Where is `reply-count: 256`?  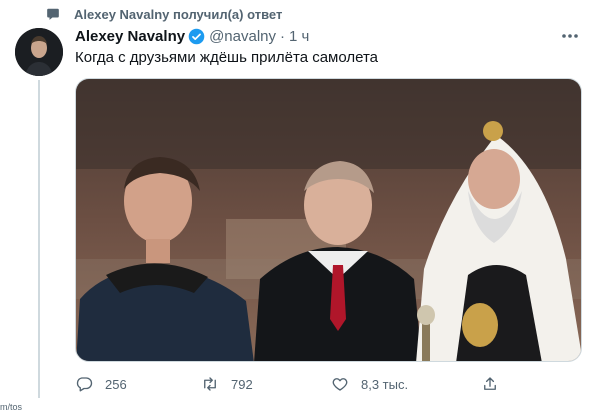 reply-count: 256 is located at coordinates (116, 384).